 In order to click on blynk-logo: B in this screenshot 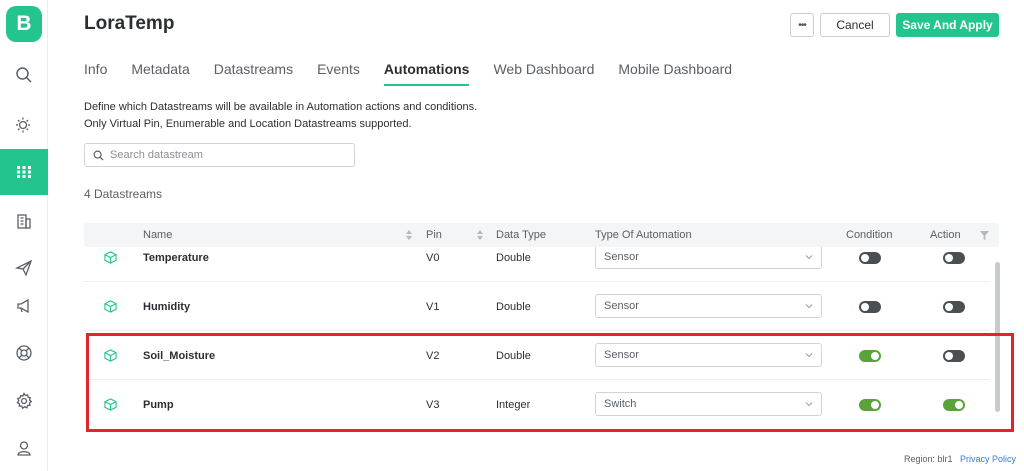, I will do `click(24, 24)`.